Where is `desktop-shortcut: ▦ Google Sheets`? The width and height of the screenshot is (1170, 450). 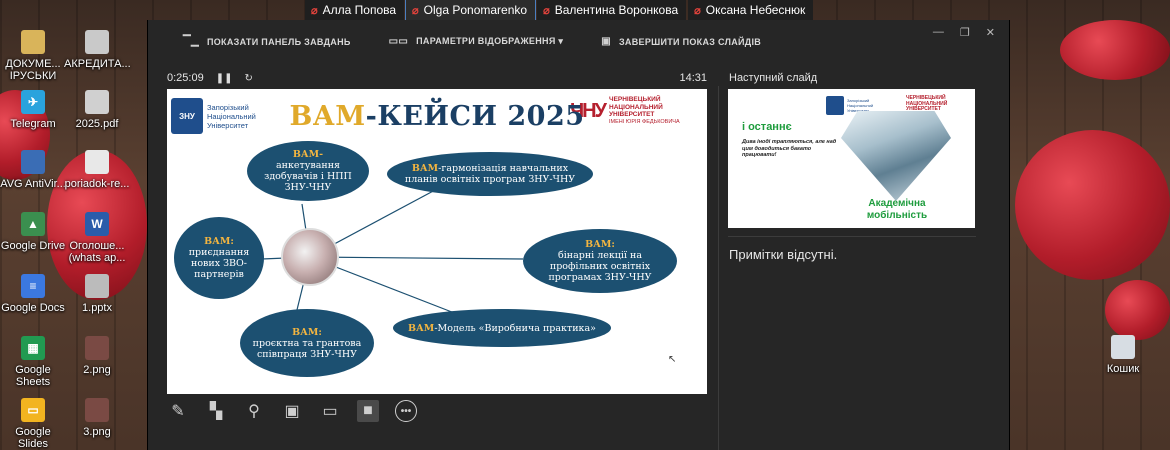 desktop-shortcut: ▦ Google Sheets is located at coordinates (33, 362).